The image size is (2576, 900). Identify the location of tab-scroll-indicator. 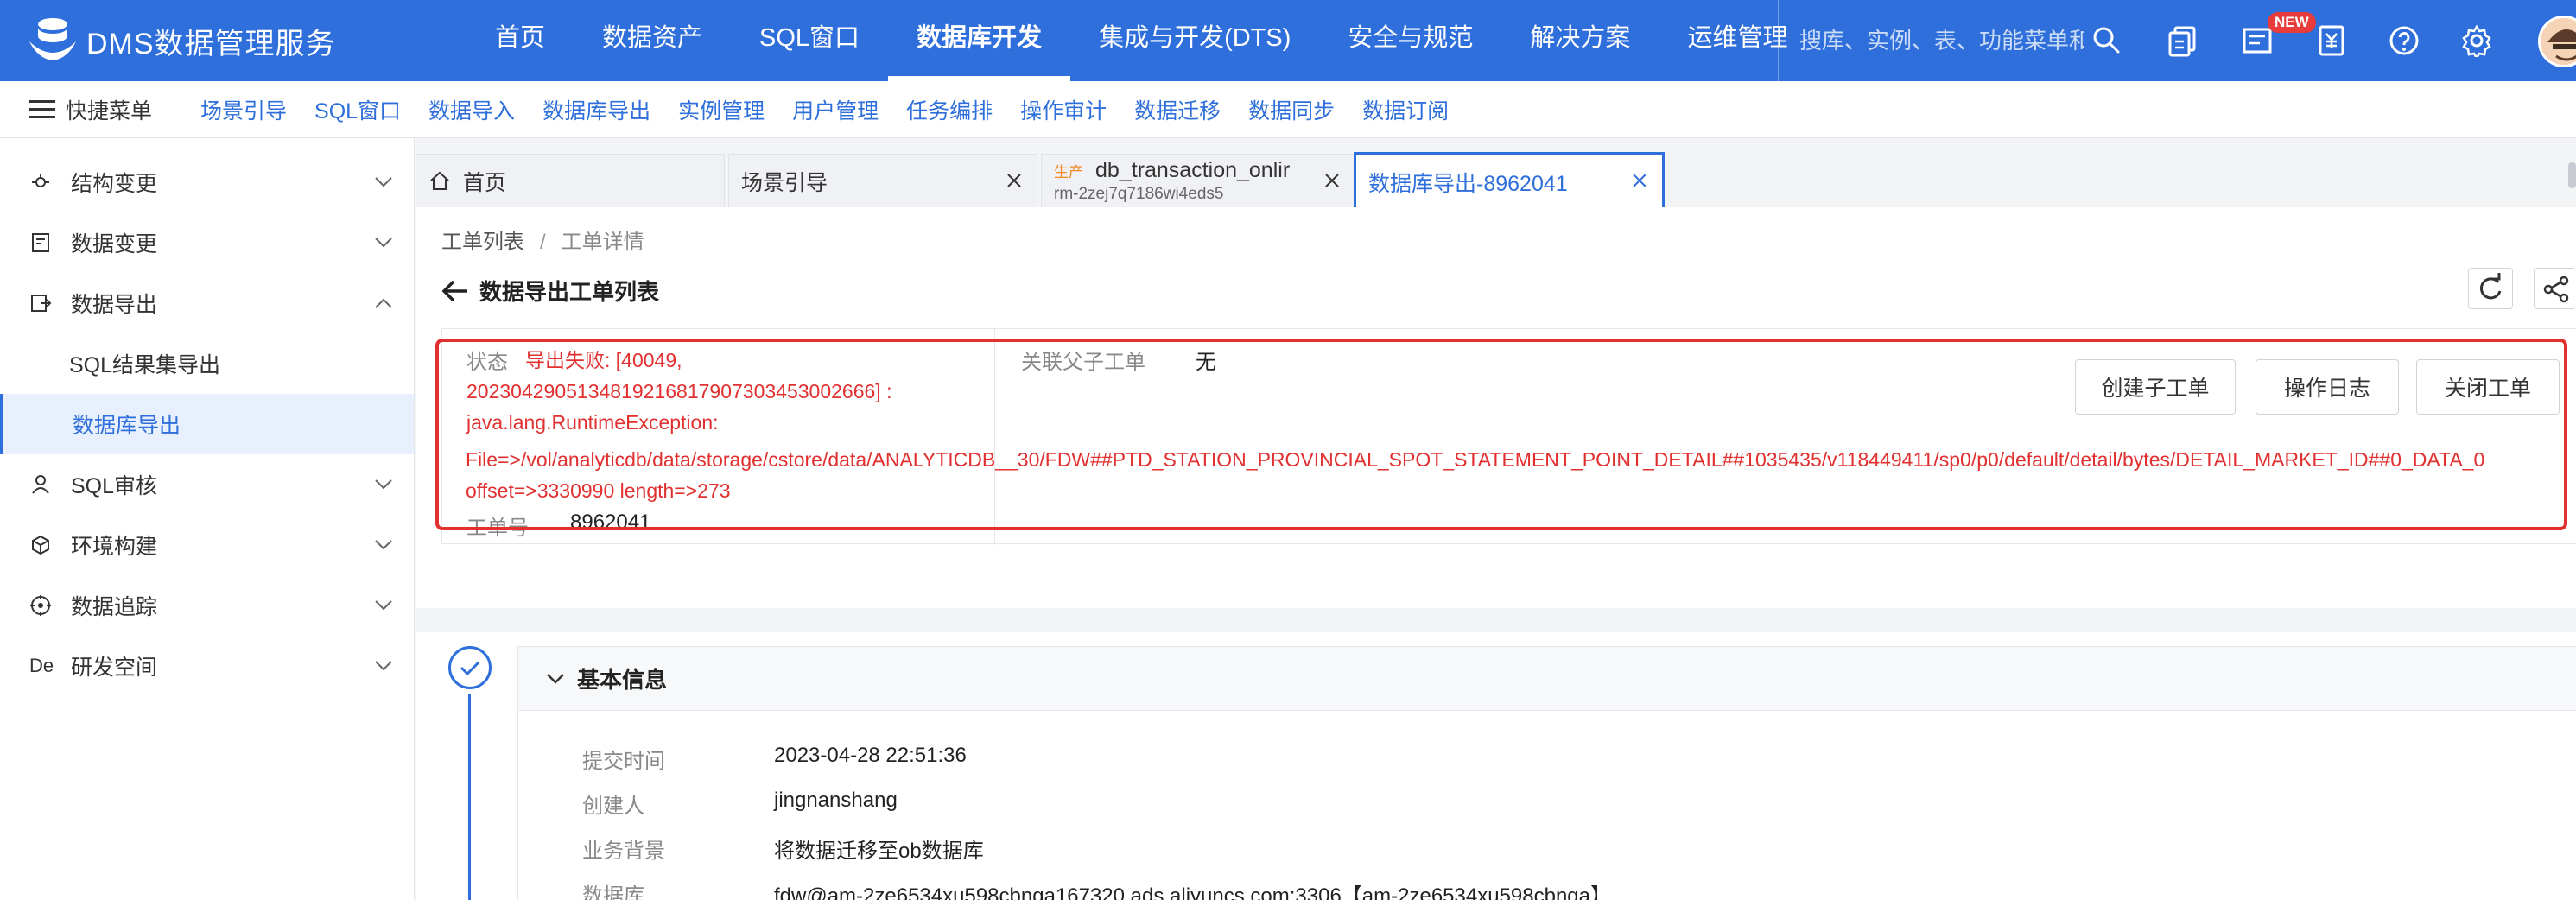
(2572, 175).